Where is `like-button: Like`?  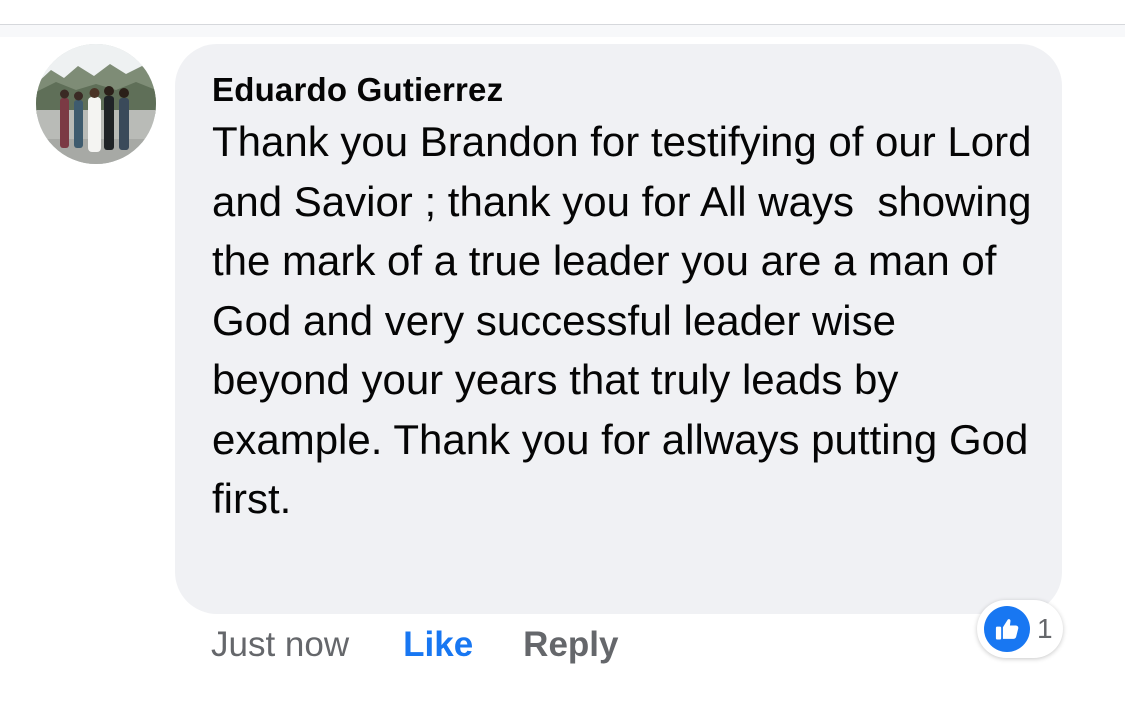
like-button: Like is located at coordinates (438, 645).